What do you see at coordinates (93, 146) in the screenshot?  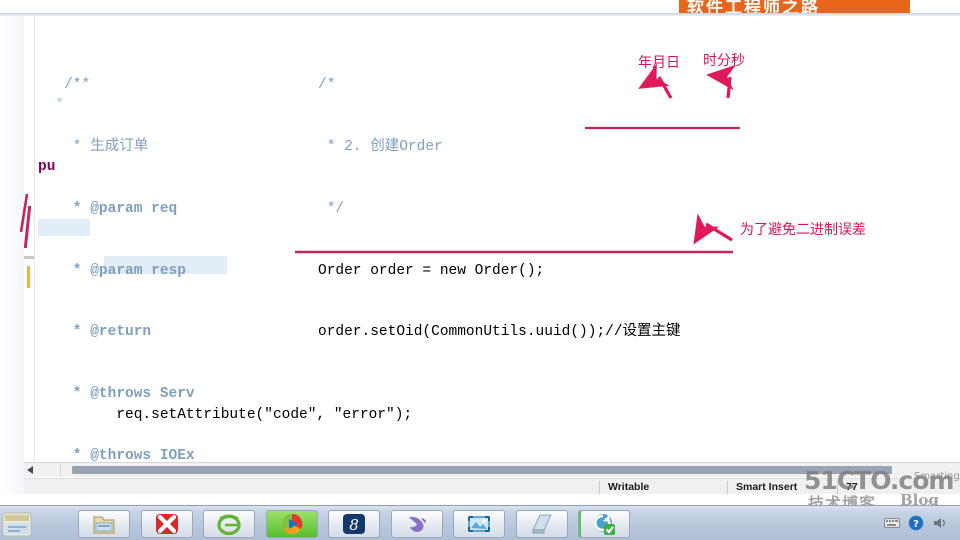 I see `code-line: * 生成订单` at bounding box center [93, 146].